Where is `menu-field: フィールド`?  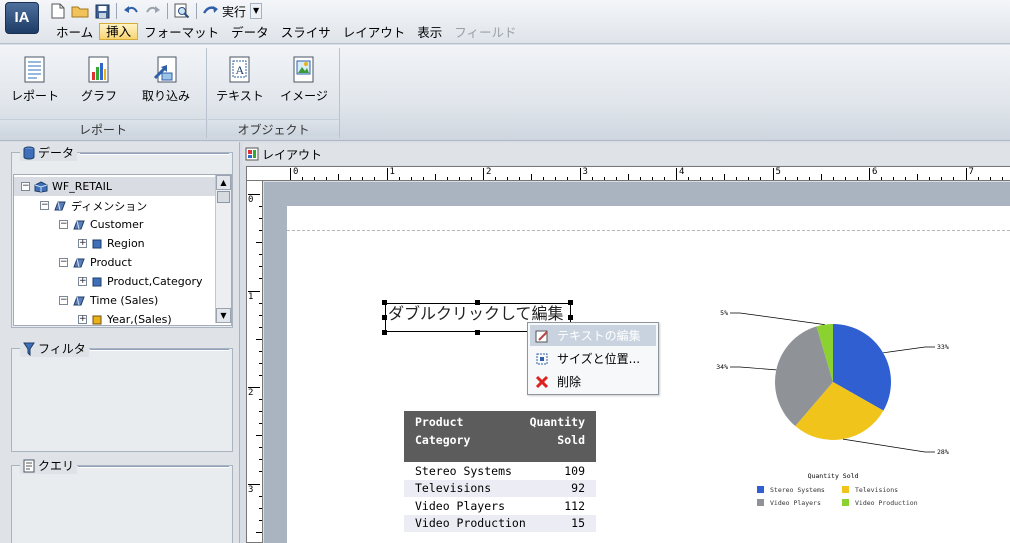
menu-field: フィールド is located at coordinates (485, 32).